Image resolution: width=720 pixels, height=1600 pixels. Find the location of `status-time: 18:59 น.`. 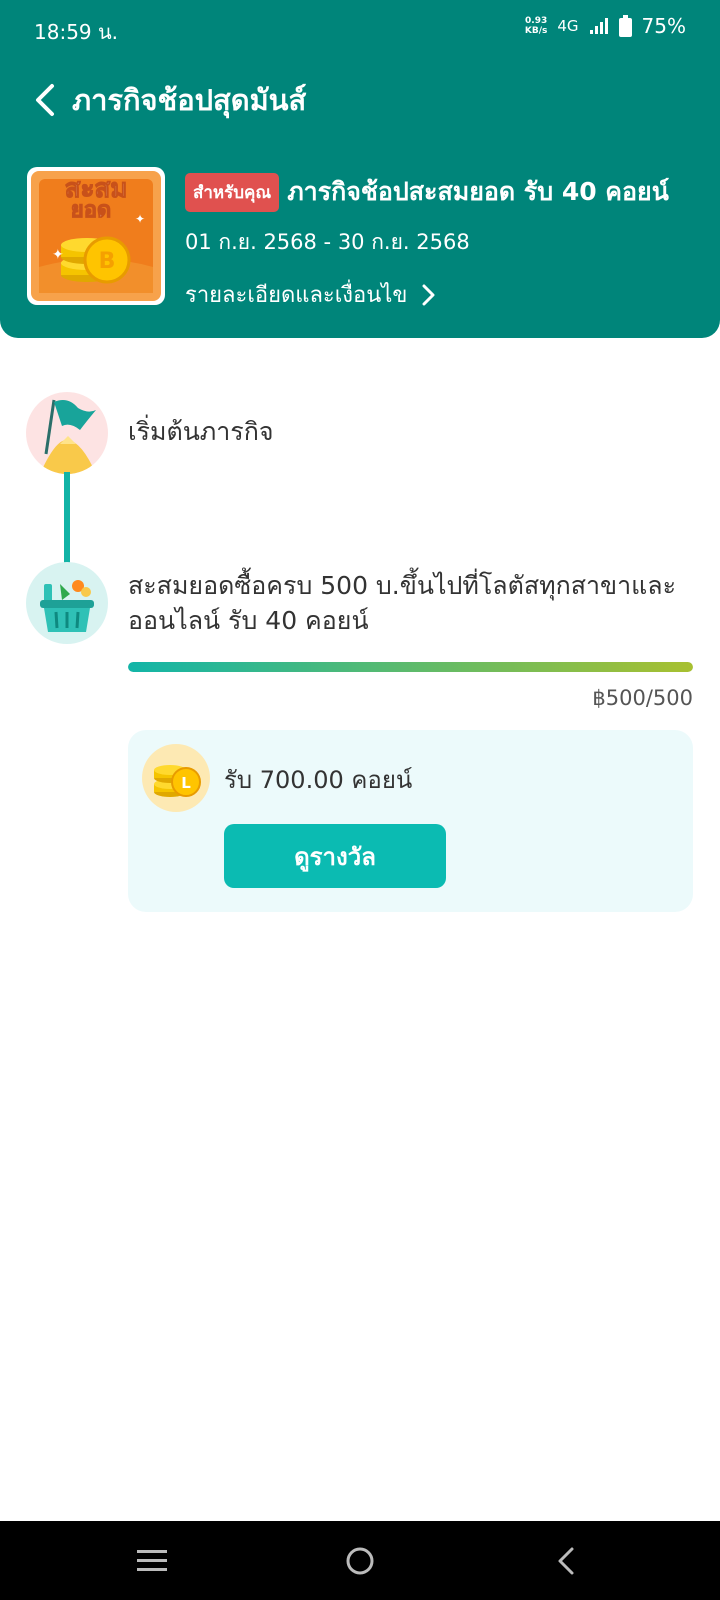

status-time: 18:59 น. is located at coordinates (76, 32).